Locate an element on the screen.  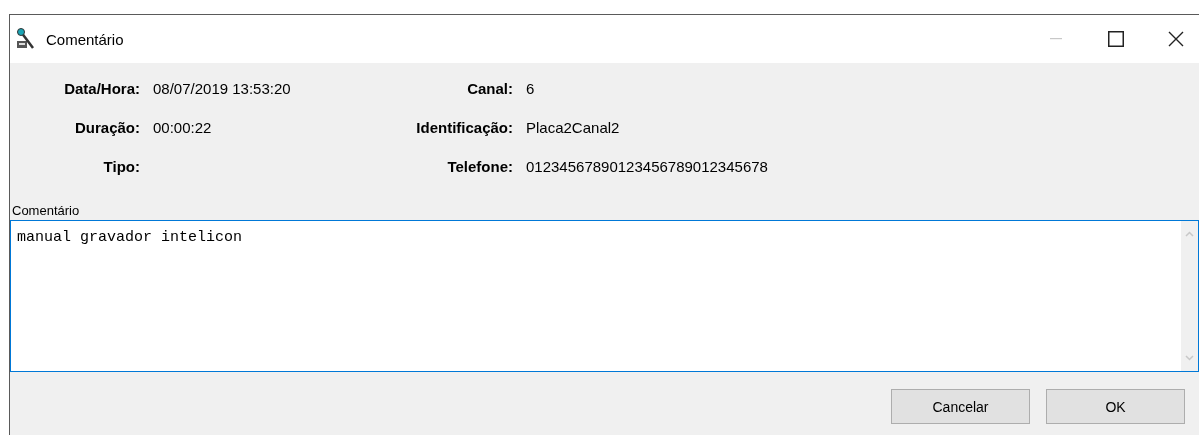
dialog-button: OK is located at coordinates (1115, 406).